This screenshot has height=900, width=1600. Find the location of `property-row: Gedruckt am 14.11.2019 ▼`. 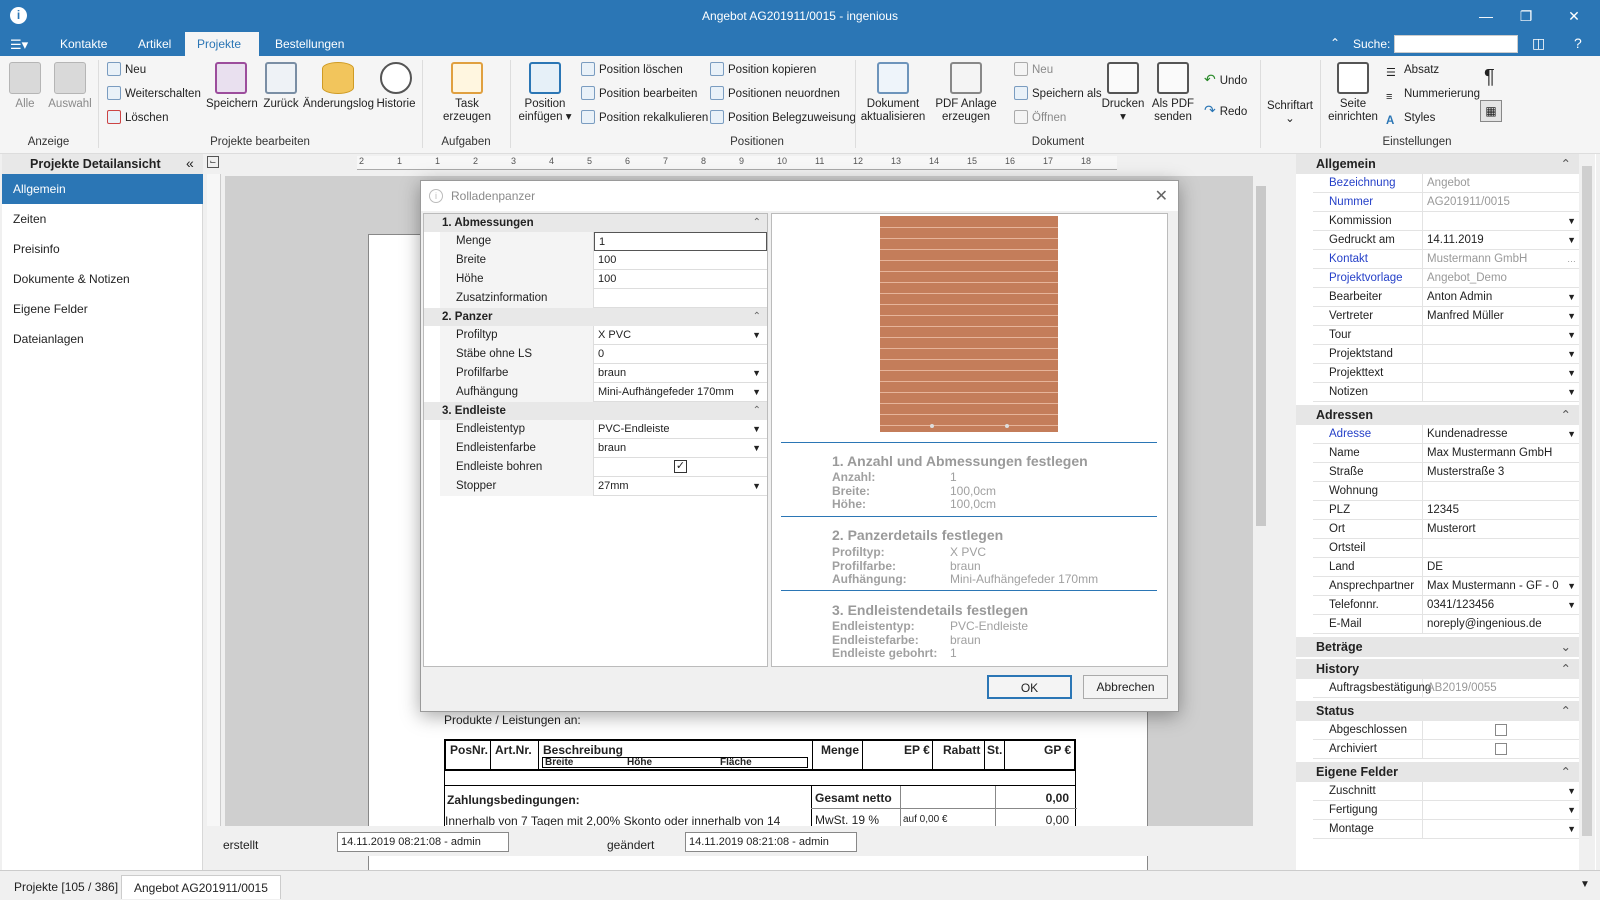

property-row: Gedruckt am 14.11.2019 ▼ is located at coordinates (1446, 240).